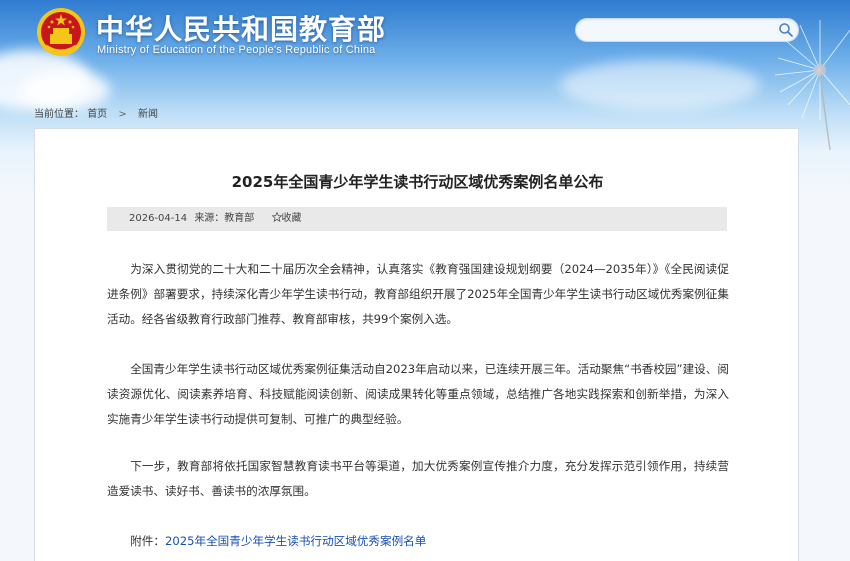  Describe the element at coordinates (147, 541) in the screenshot. I see `attachment-label: 附件：` at that location.